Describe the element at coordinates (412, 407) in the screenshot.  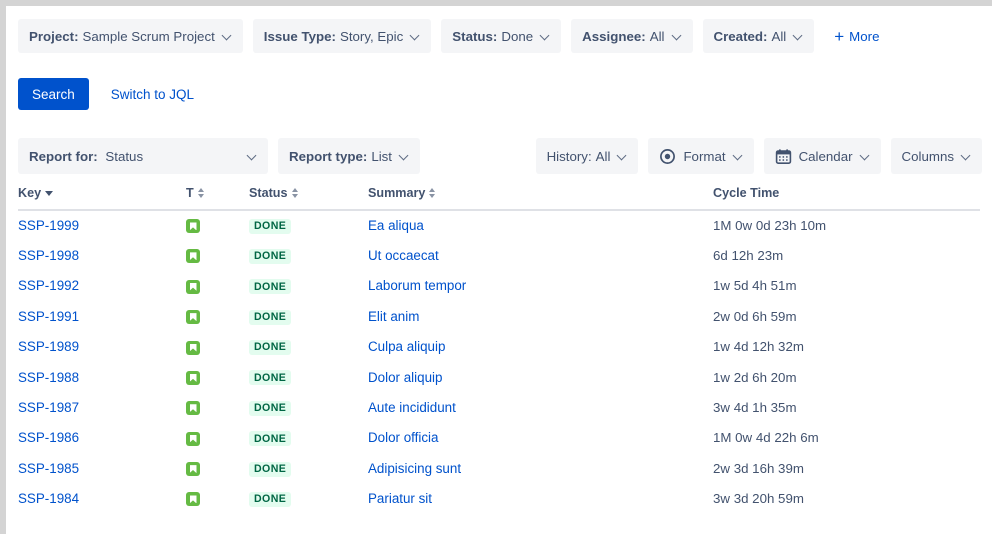
I see `issue-summary-link: Aute incididunt` at that location.